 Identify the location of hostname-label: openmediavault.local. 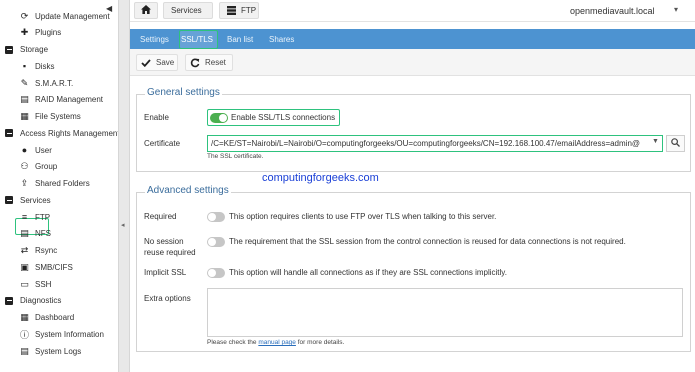
(612, 11).